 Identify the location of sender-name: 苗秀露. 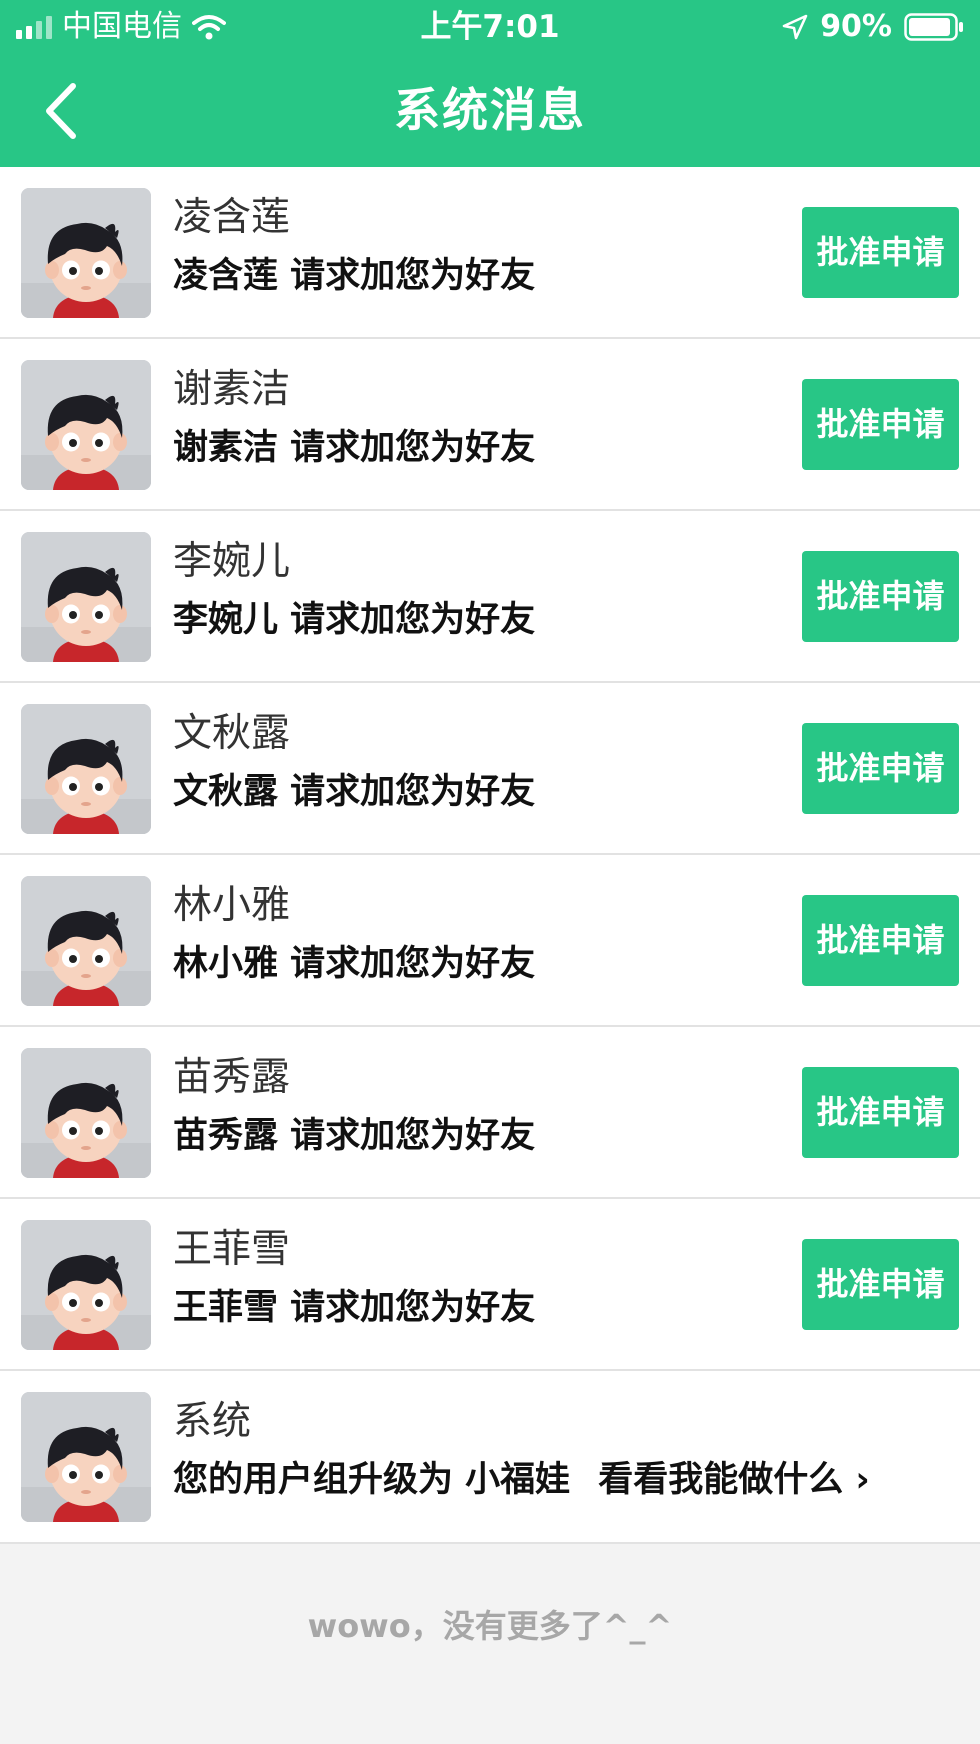
(232, 1077).